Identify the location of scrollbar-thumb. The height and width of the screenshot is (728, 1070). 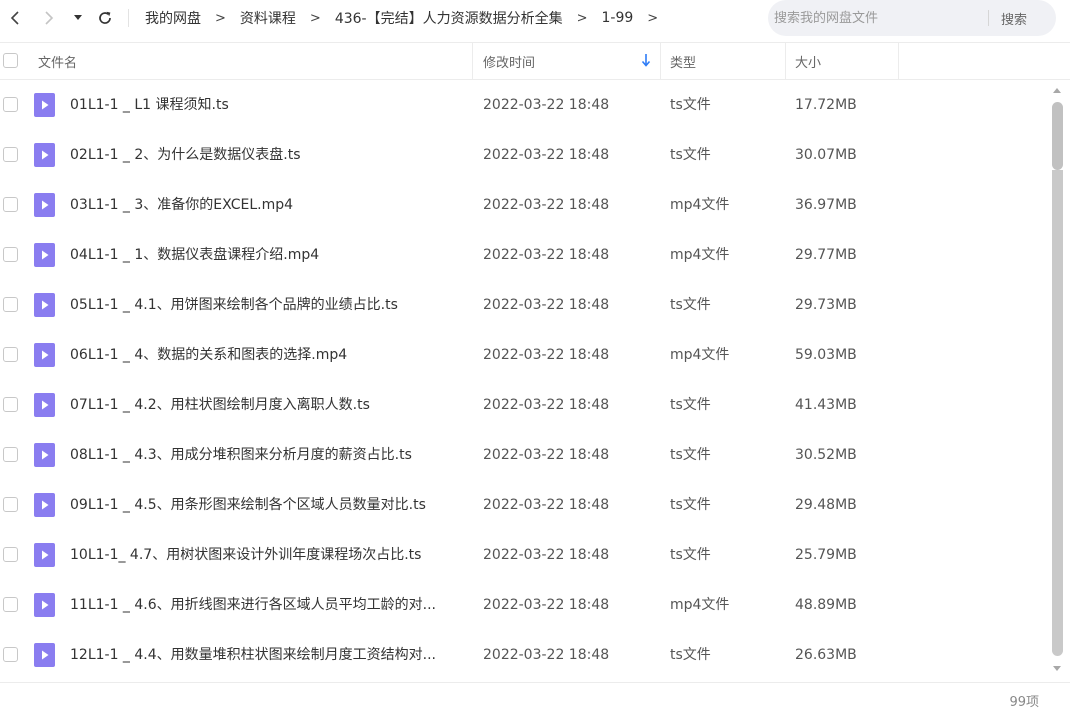
(1057, 136).